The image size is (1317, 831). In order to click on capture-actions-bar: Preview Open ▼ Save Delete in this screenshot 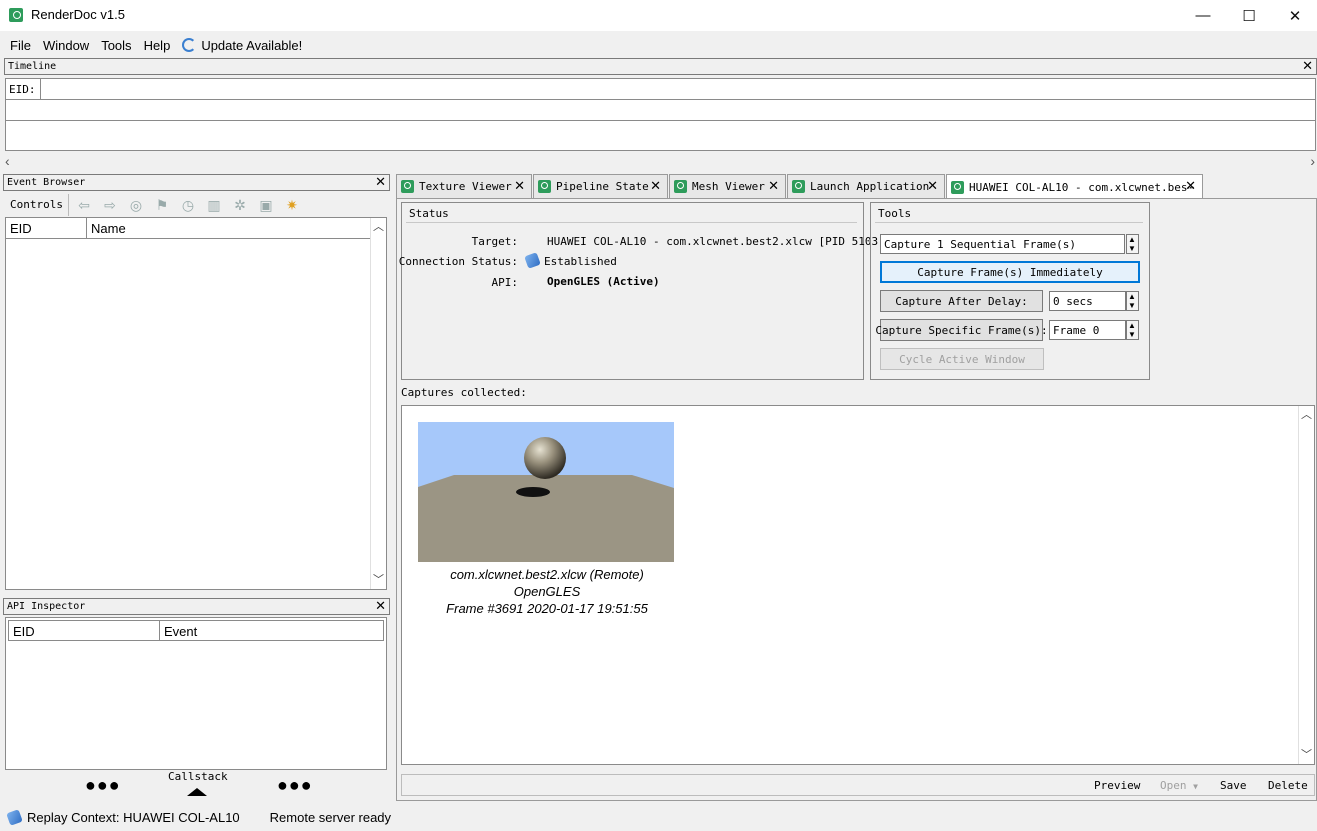, I will do `click(858, 785)`.